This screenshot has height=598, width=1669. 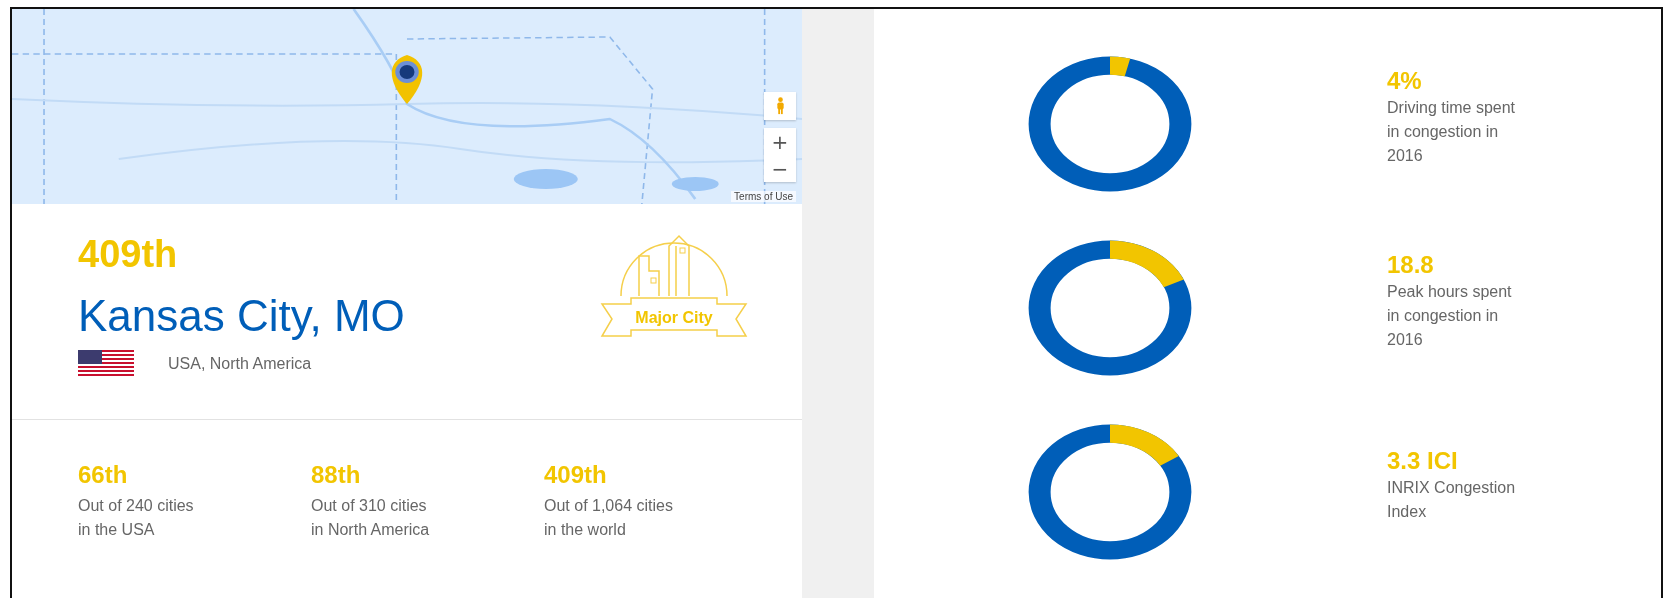 I want to click on rank-value: 88th, so click(x=336, y=475).